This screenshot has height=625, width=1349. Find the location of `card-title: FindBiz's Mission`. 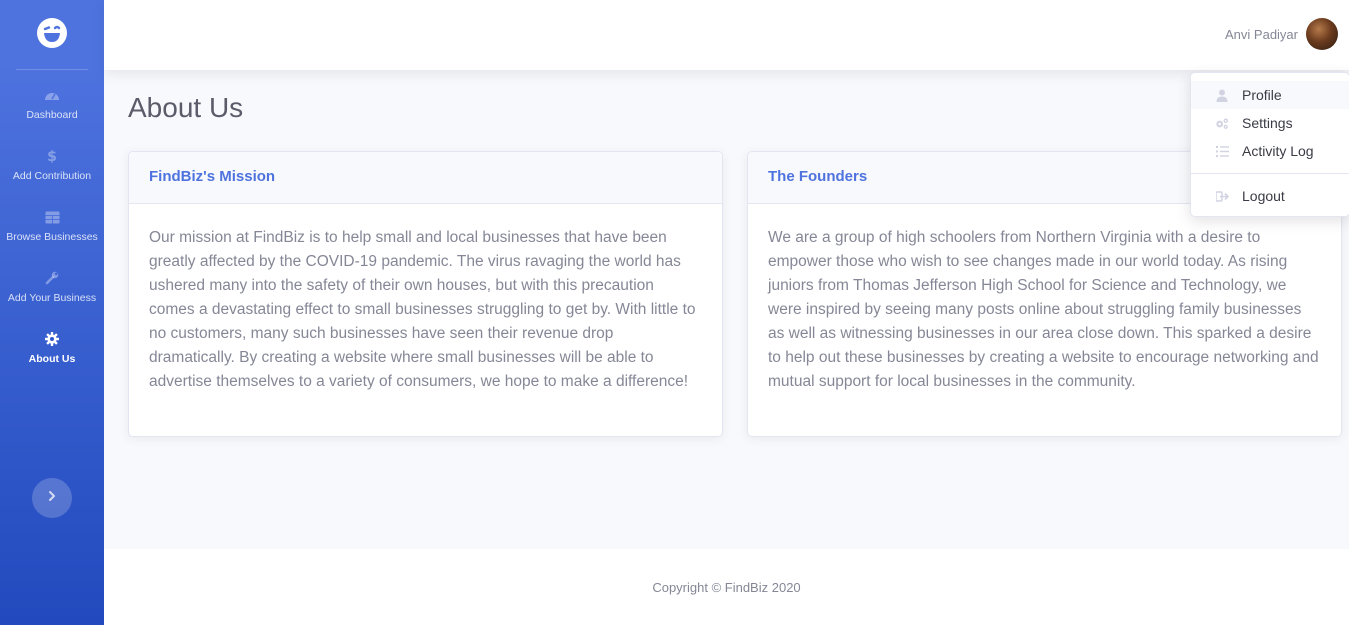

card-title: FindBiz's Mission is located at coordinates (212, 176).